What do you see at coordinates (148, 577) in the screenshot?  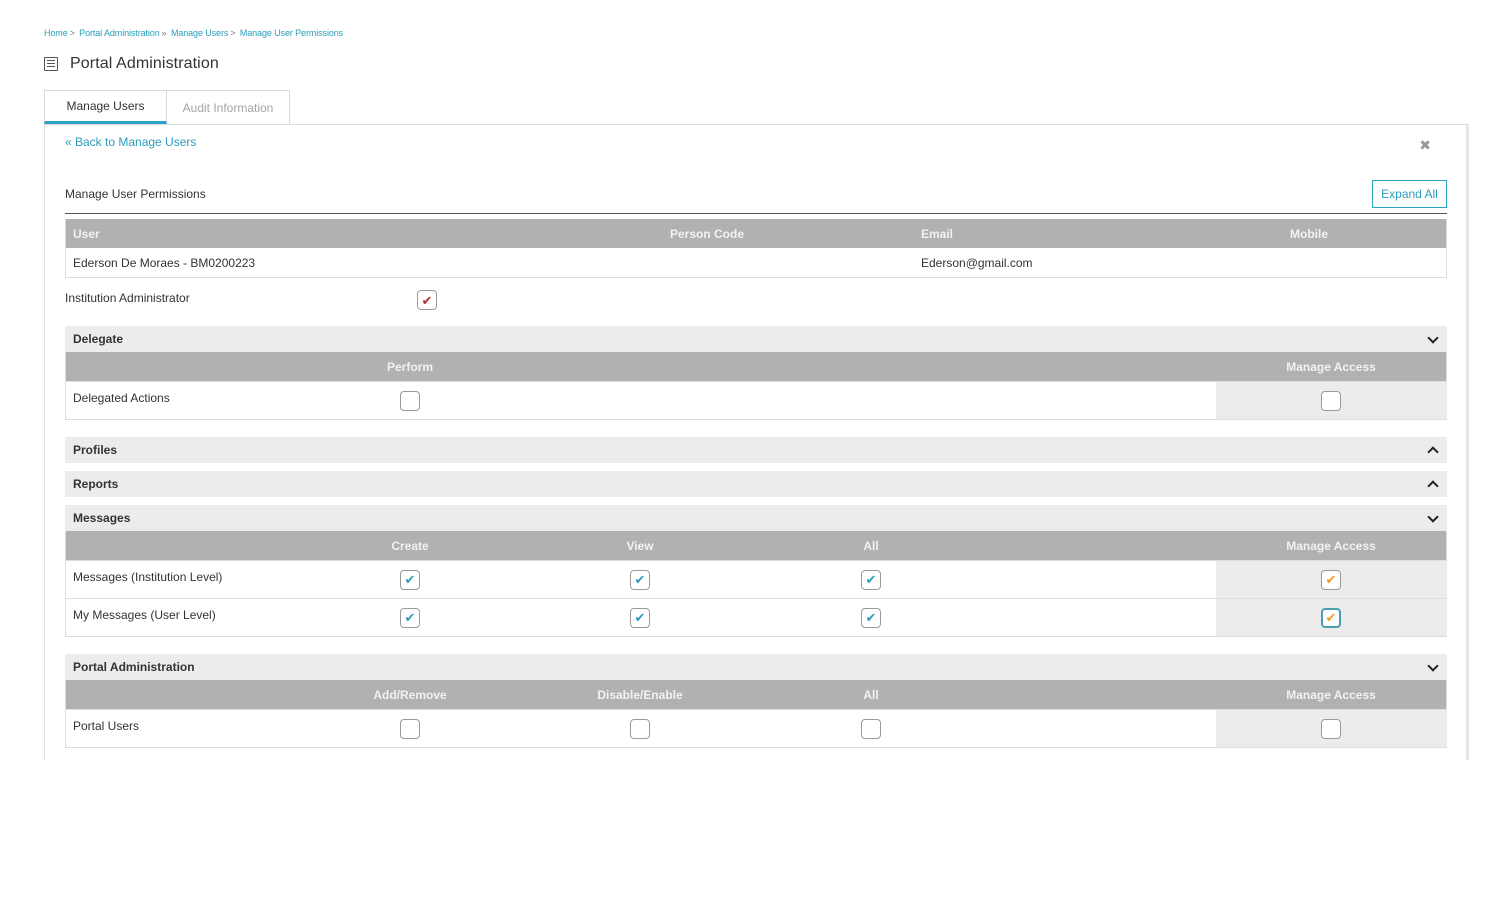 I see `row-label: Messages (Institution Level)` at bounding box center [148, 577].